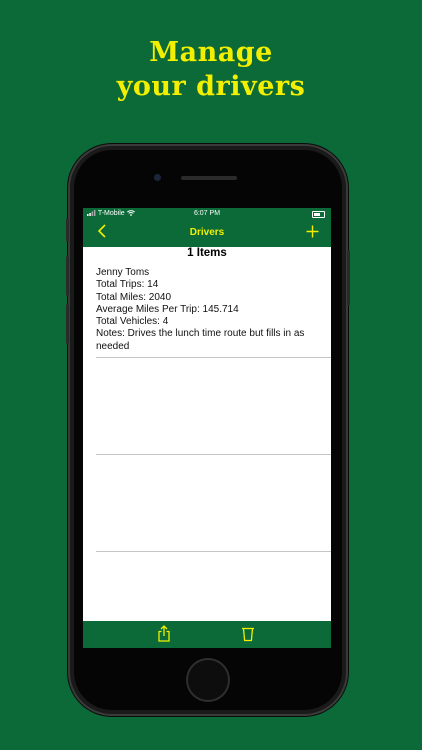 The image size is (422, 750). I want to click on volume-up-button, so click(67, 276).